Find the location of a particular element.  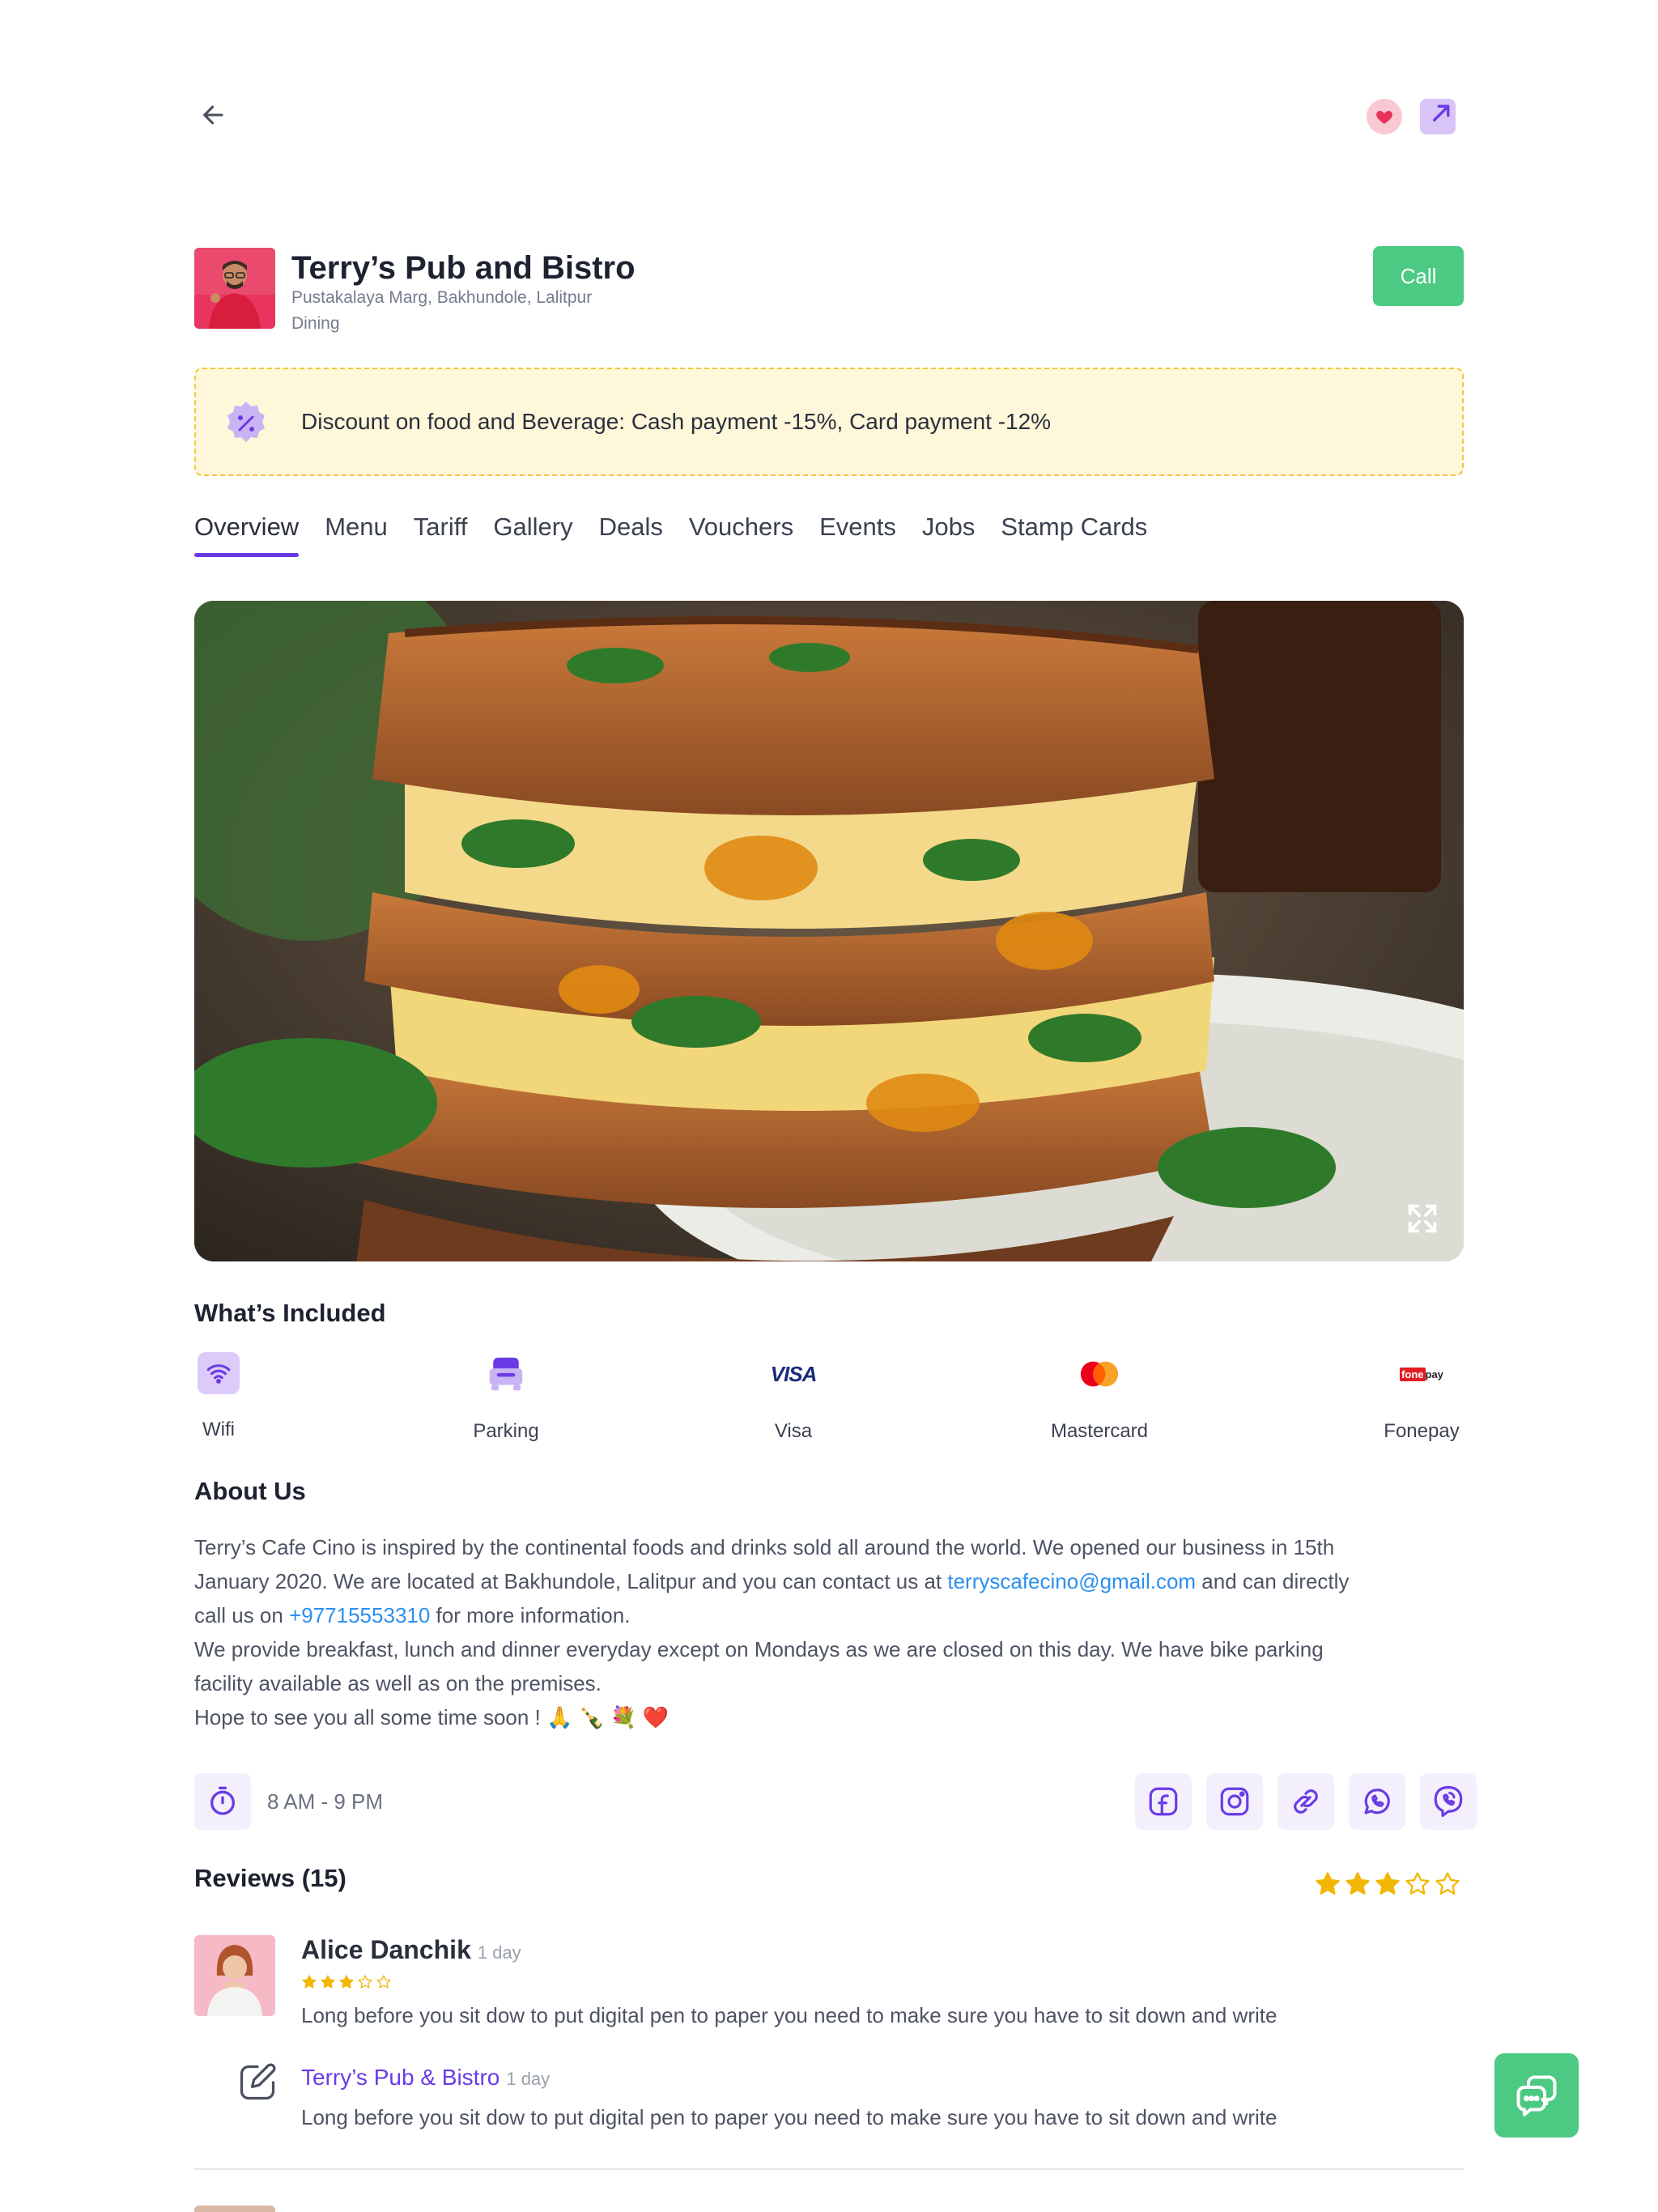

expand-icon is located at coordinates (1422, 1219).